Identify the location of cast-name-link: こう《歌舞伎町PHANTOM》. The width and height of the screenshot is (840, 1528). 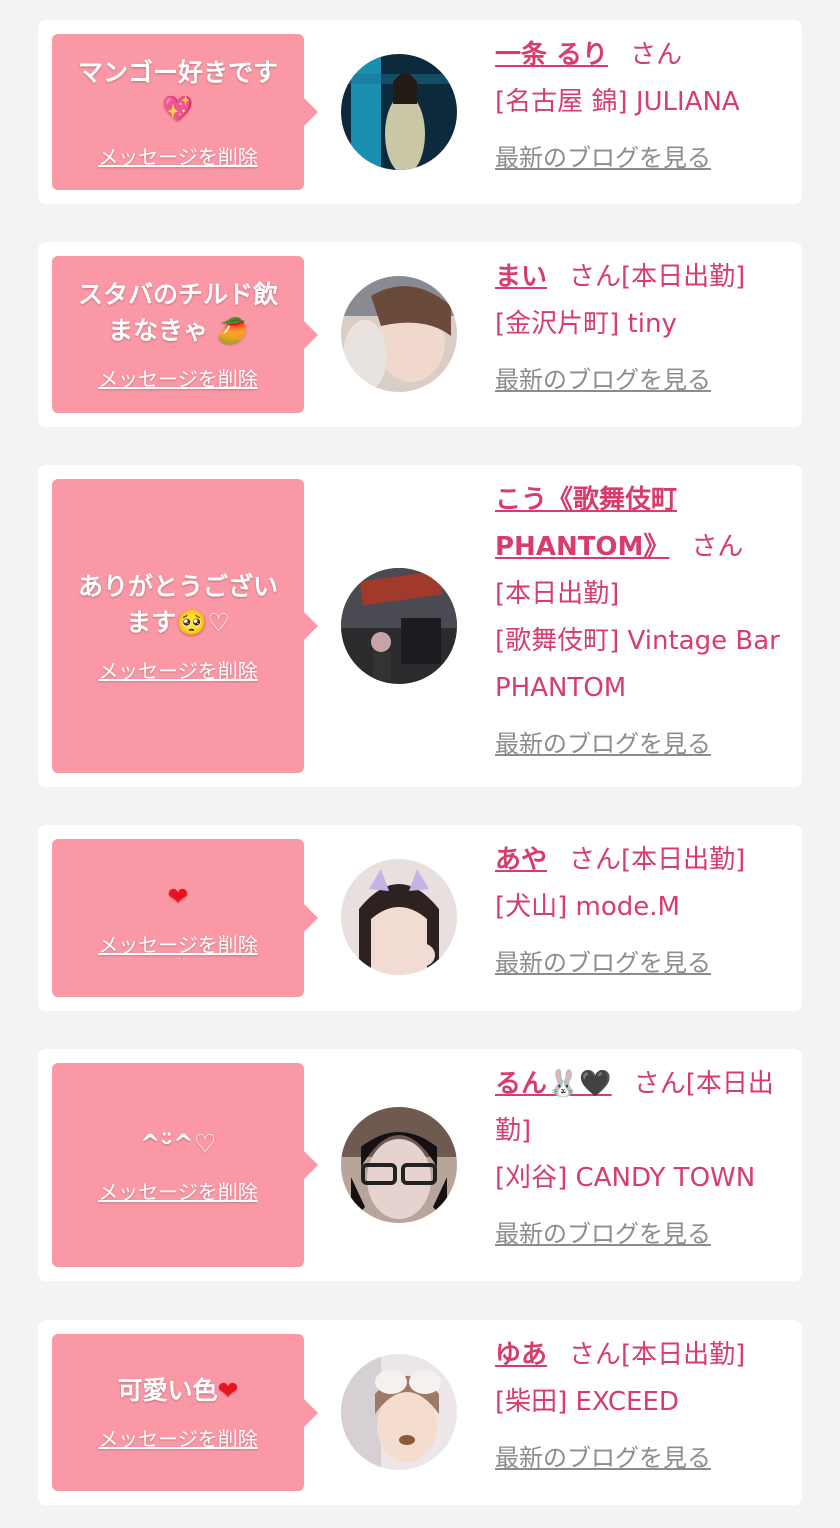
(586, 523).